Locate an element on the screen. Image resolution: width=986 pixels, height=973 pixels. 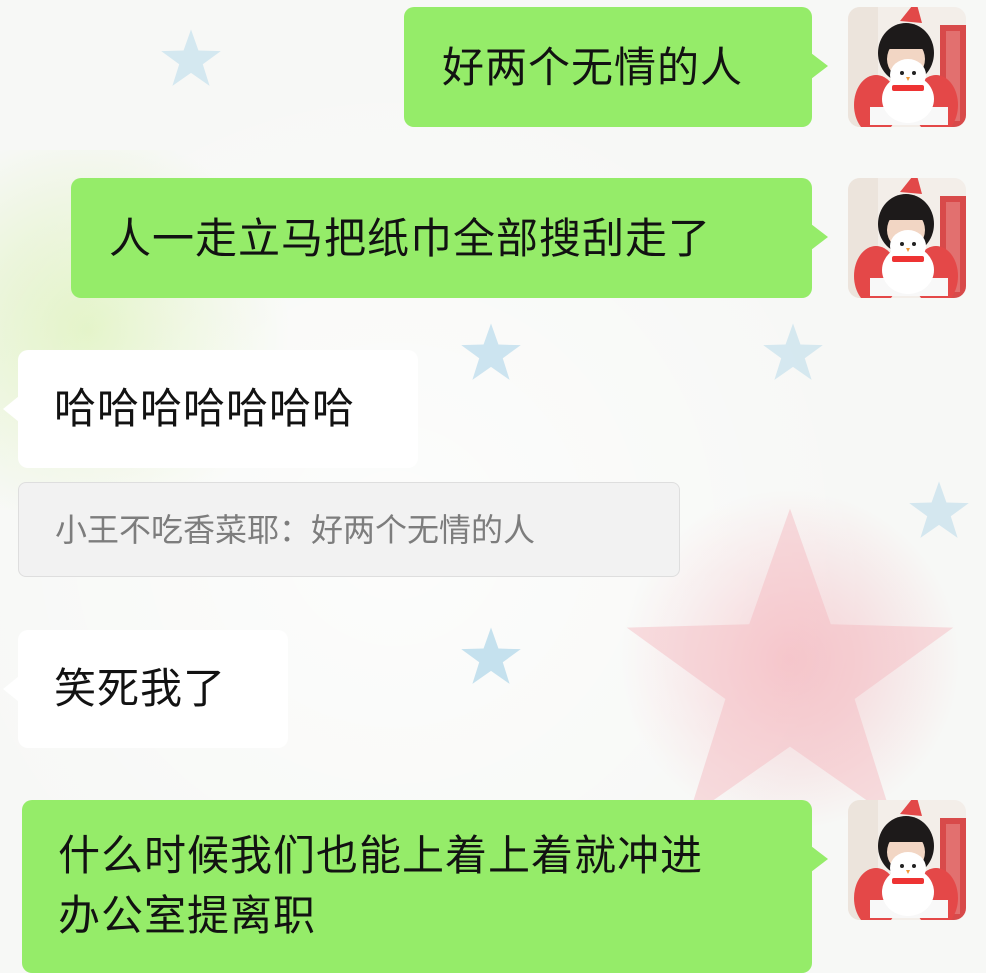
quoted-author: 小王不吃香菜耶 is located at coordinates (167, 530).